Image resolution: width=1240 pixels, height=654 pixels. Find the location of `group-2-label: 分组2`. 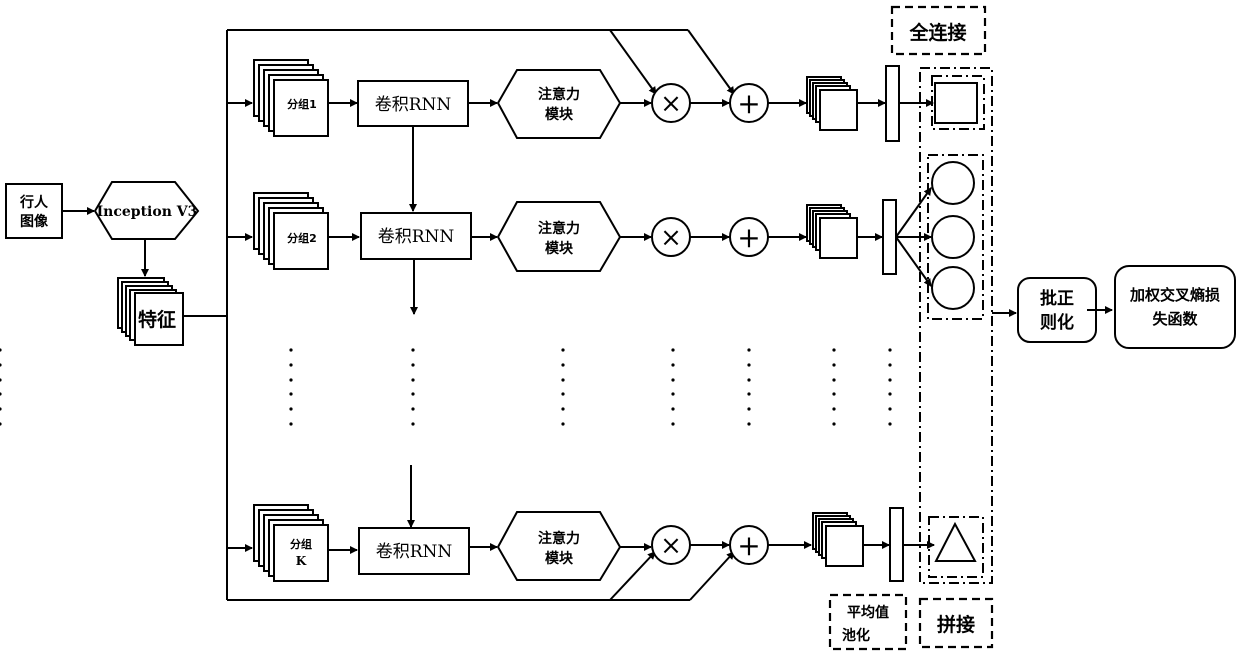

group-2-label: 分组2 is located at coordinates (302, 238).